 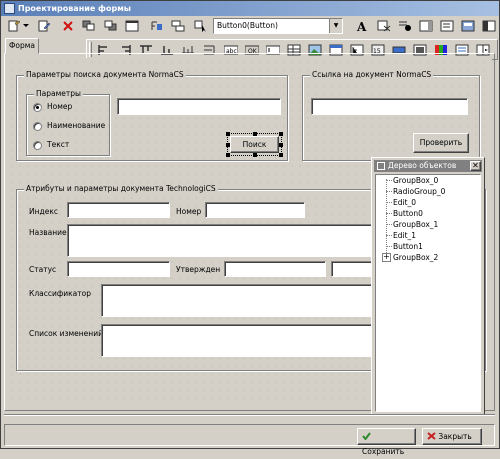 What do you see at coordinates (22, 46) in the screenshot?
I see `tab-form: Форма` at bounding box center [22, 46].